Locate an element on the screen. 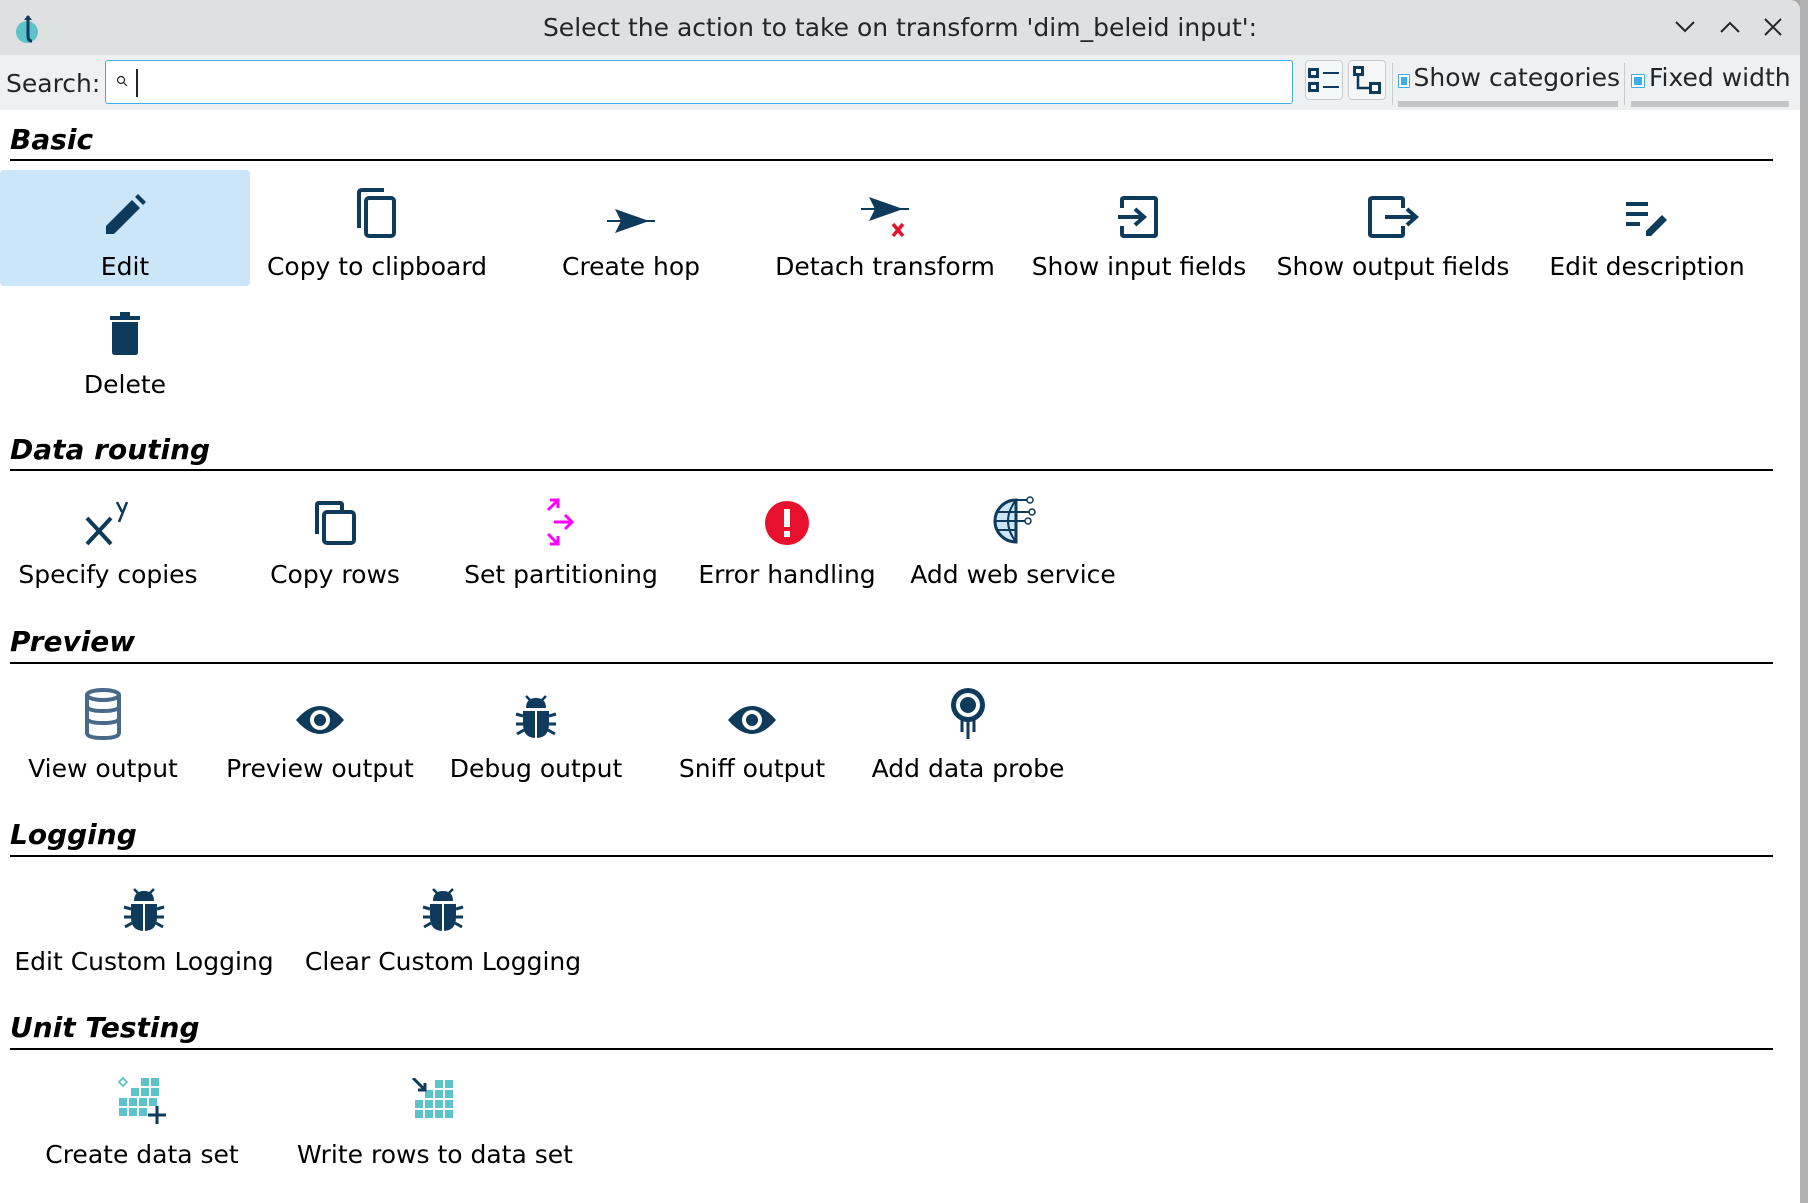 The width and height of the screenshot is (1808, 1203). copy-icon is located at coordinates (376, 213).